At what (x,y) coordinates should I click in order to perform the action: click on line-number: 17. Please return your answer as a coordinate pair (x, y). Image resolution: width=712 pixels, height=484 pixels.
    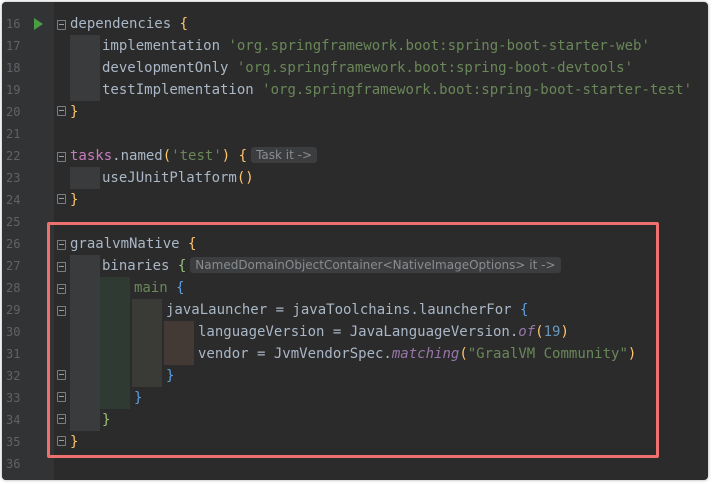
    Looking at the image, I should click on (13, 46).